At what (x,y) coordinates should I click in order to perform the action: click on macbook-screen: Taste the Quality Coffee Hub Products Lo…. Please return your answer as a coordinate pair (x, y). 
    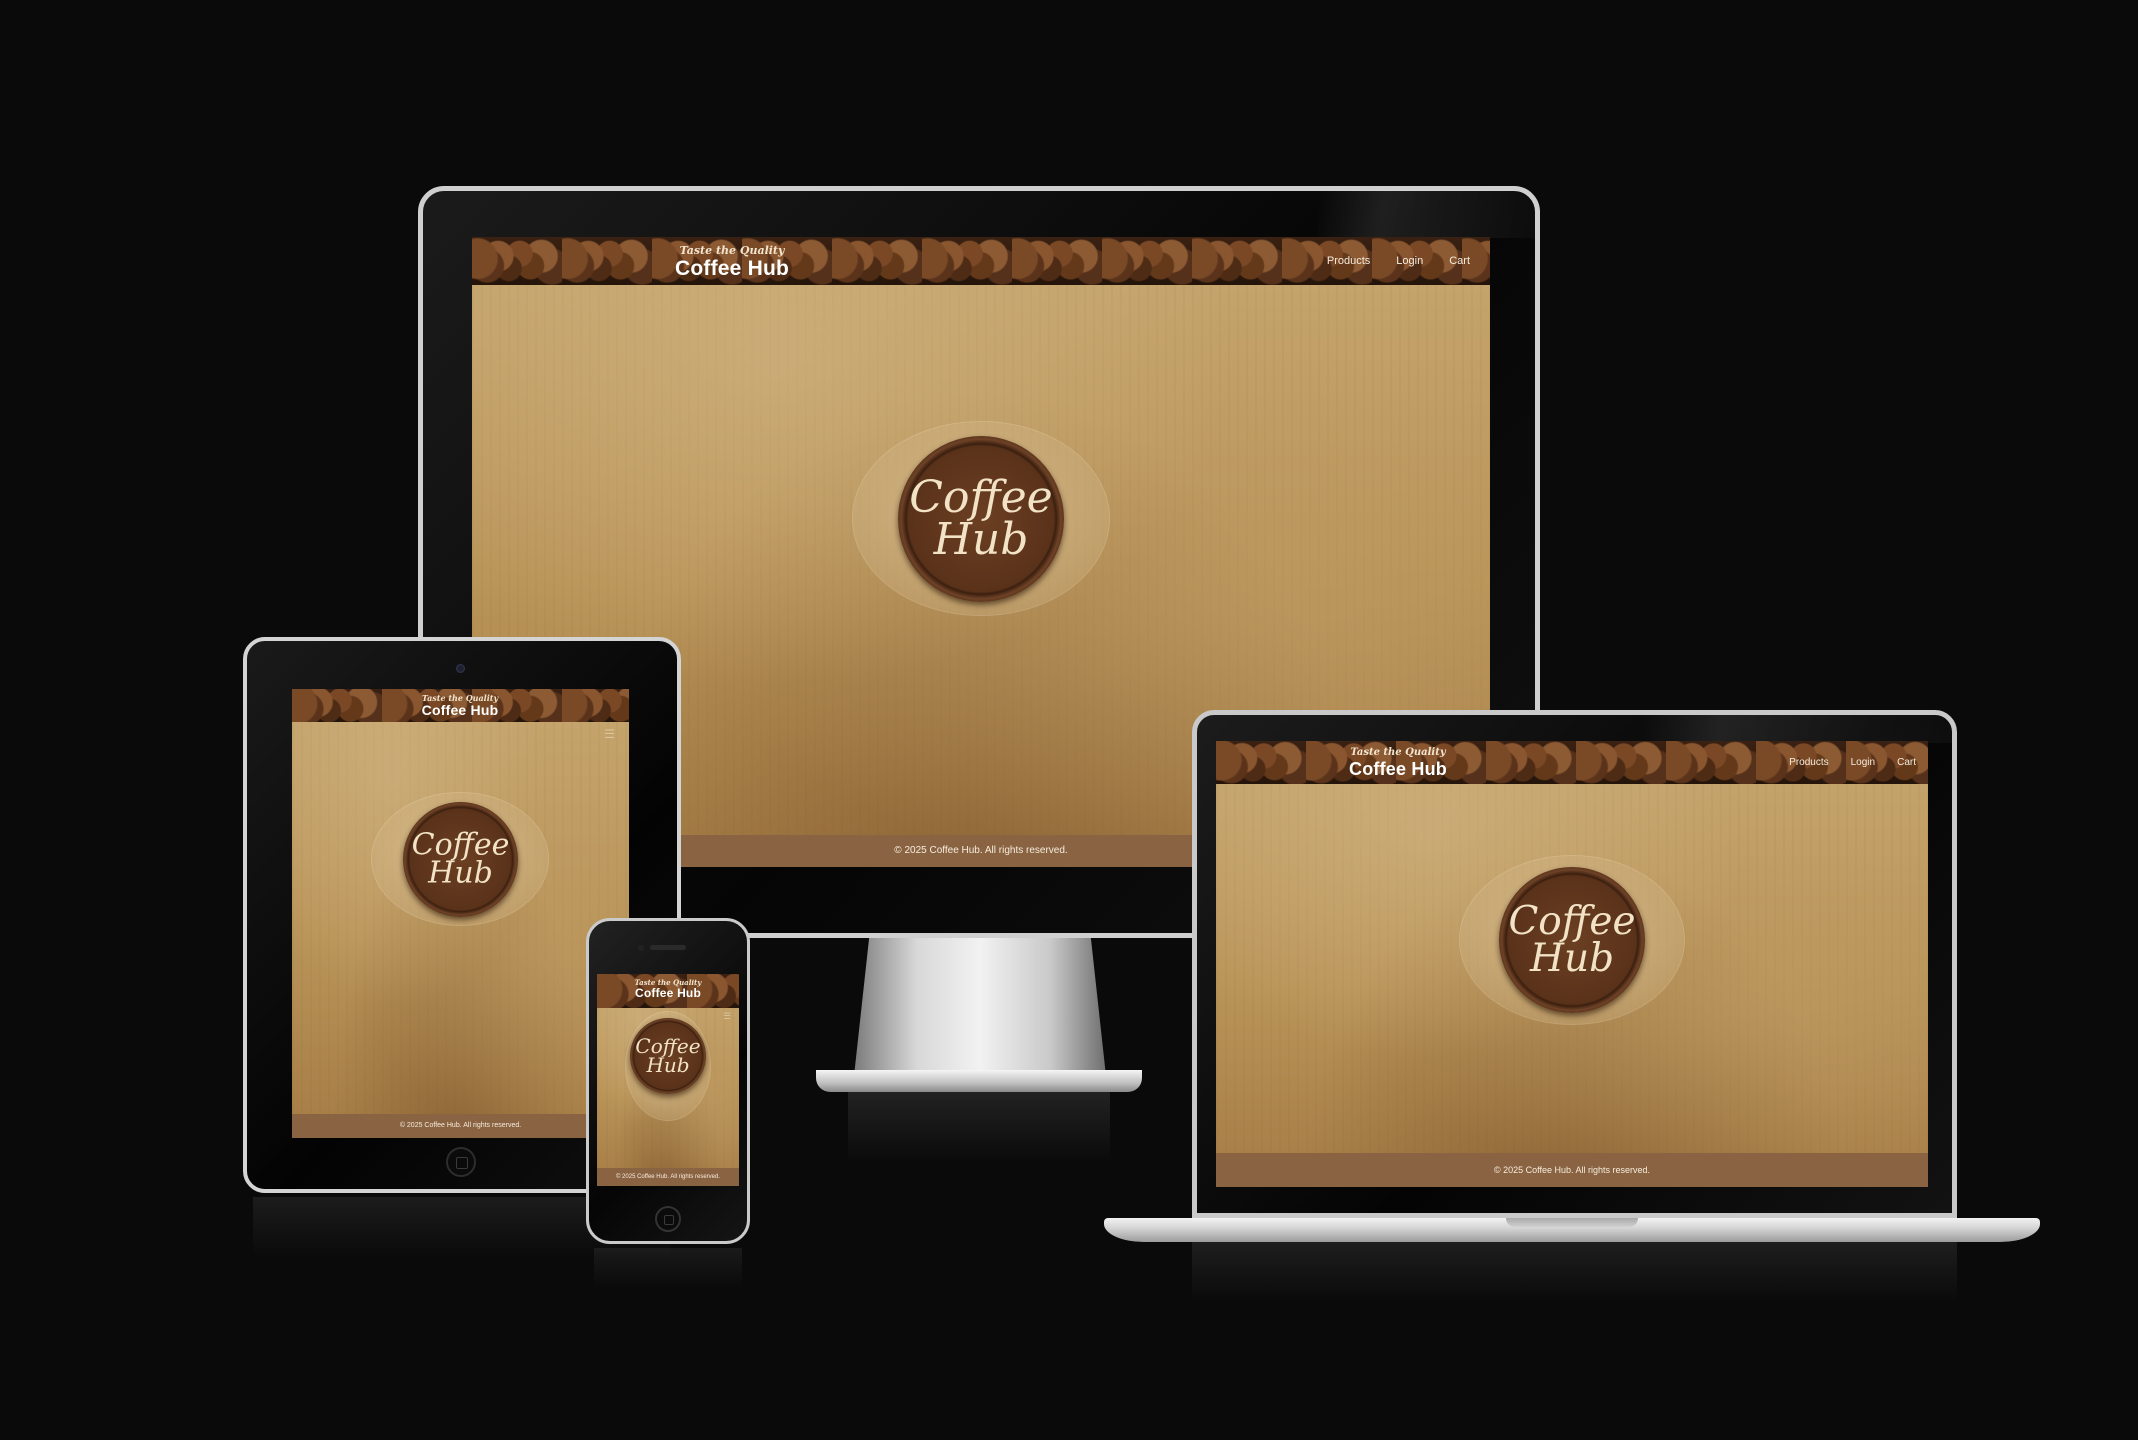
    Looking at the image, I should click on (1572, 964).